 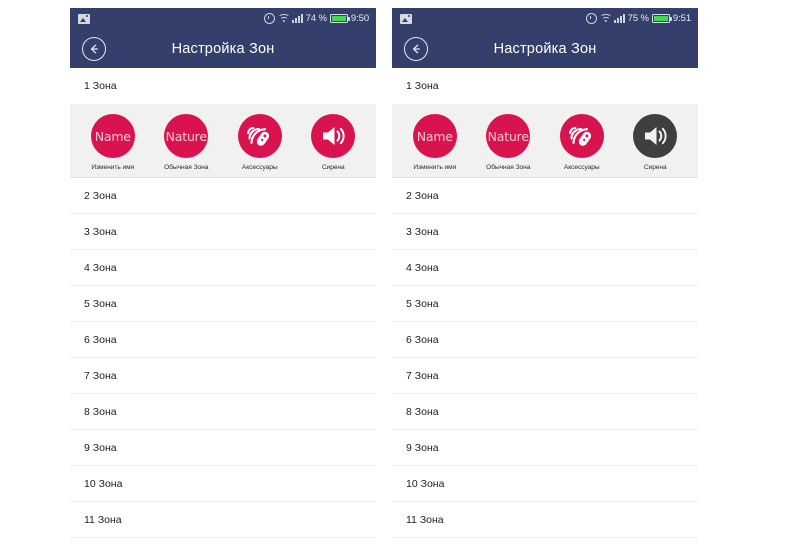 I want to click on clock-label: 9:51, so click(x=681, y=18).